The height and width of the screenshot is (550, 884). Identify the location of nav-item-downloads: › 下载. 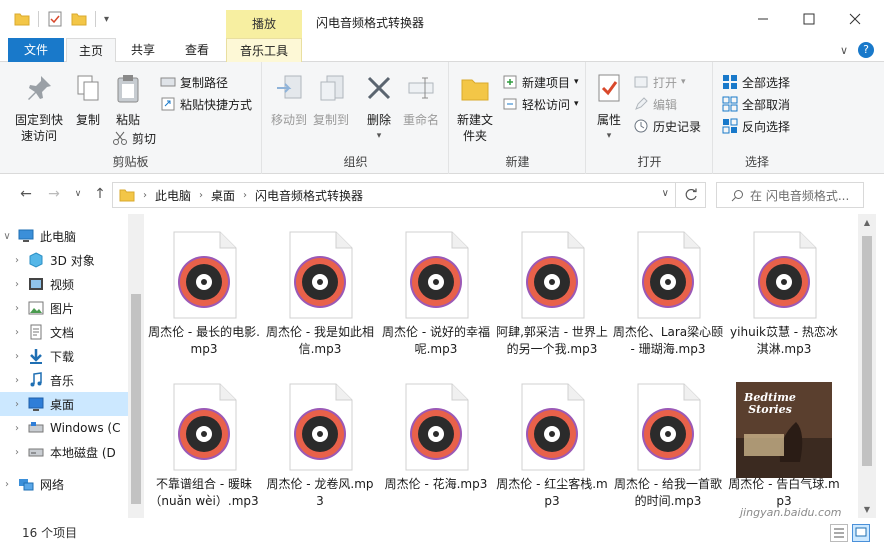
(64, 356).